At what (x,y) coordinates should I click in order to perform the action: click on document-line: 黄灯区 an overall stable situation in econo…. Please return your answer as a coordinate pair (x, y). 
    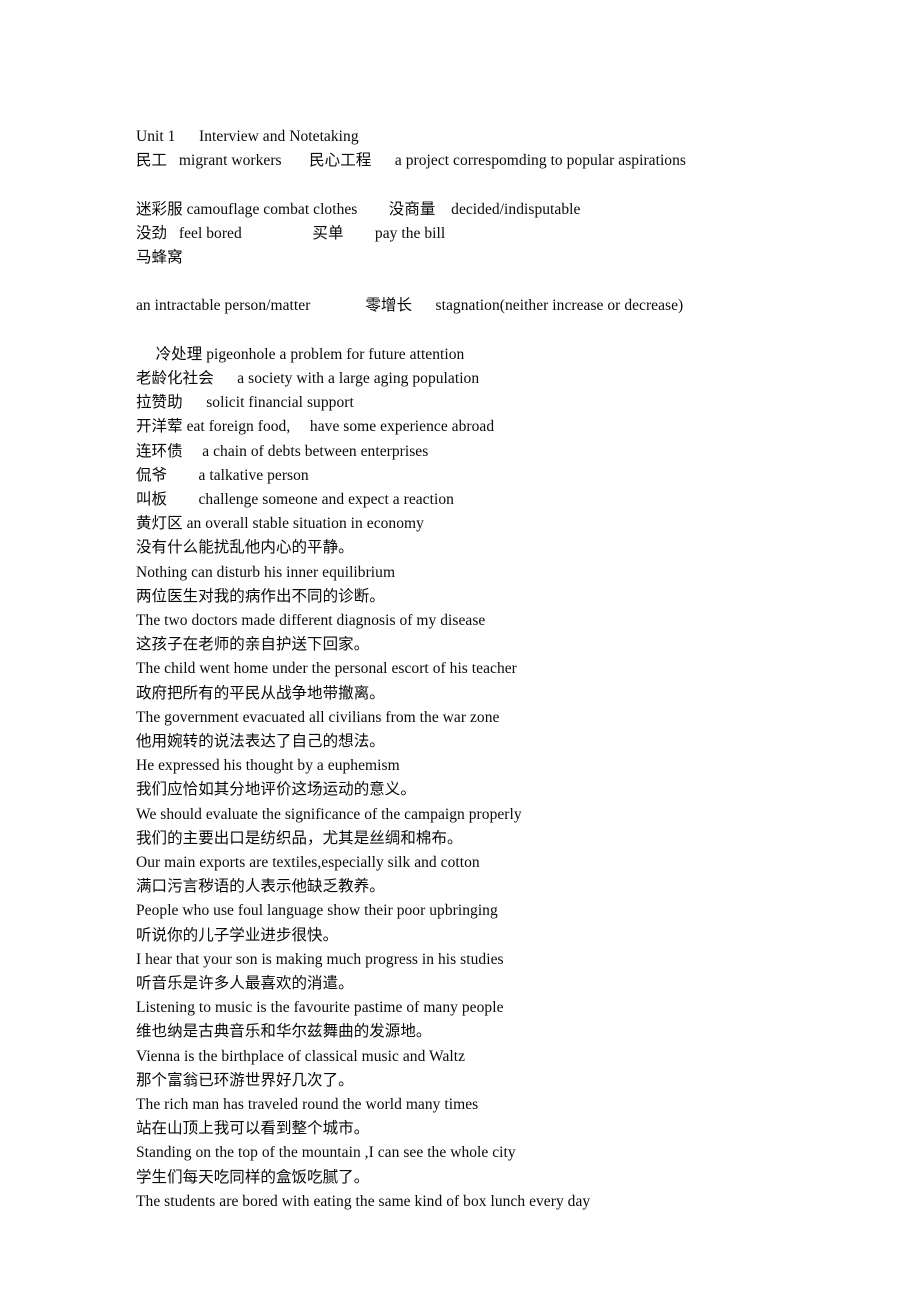
    Looking at the image, I should click on (280, 524).